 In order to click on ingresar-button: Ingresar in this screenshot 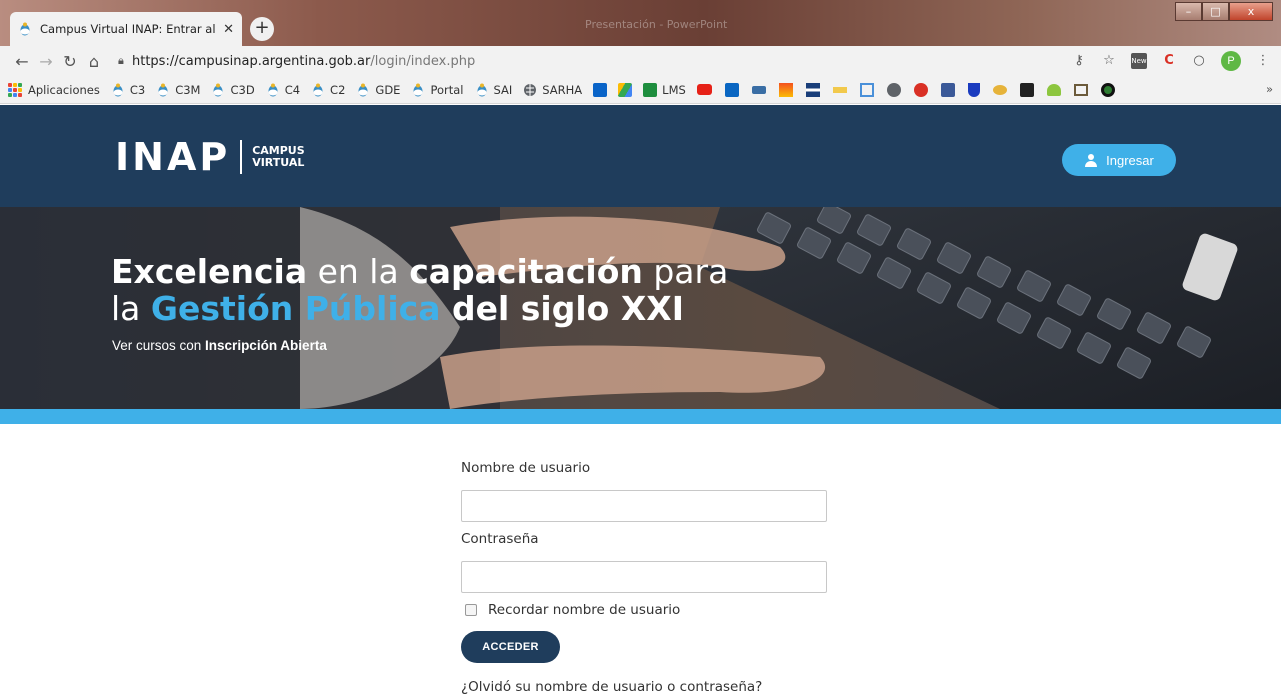, I will do `click(1119, 160)`.